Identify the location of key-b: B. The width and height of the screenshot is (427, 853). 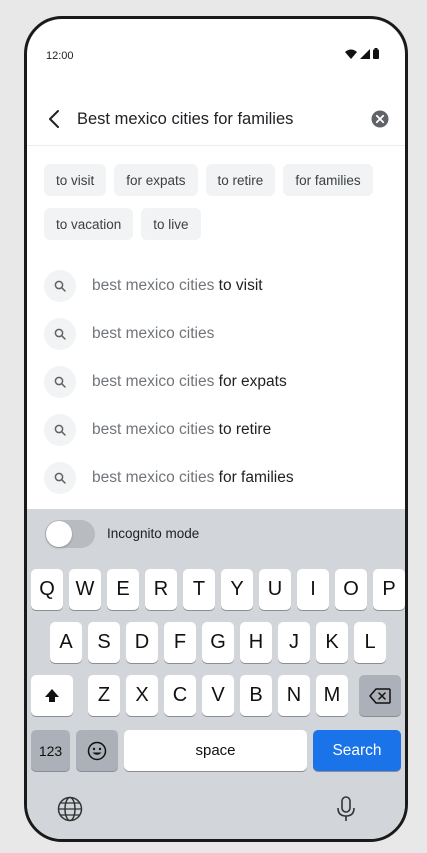
(256, 695).